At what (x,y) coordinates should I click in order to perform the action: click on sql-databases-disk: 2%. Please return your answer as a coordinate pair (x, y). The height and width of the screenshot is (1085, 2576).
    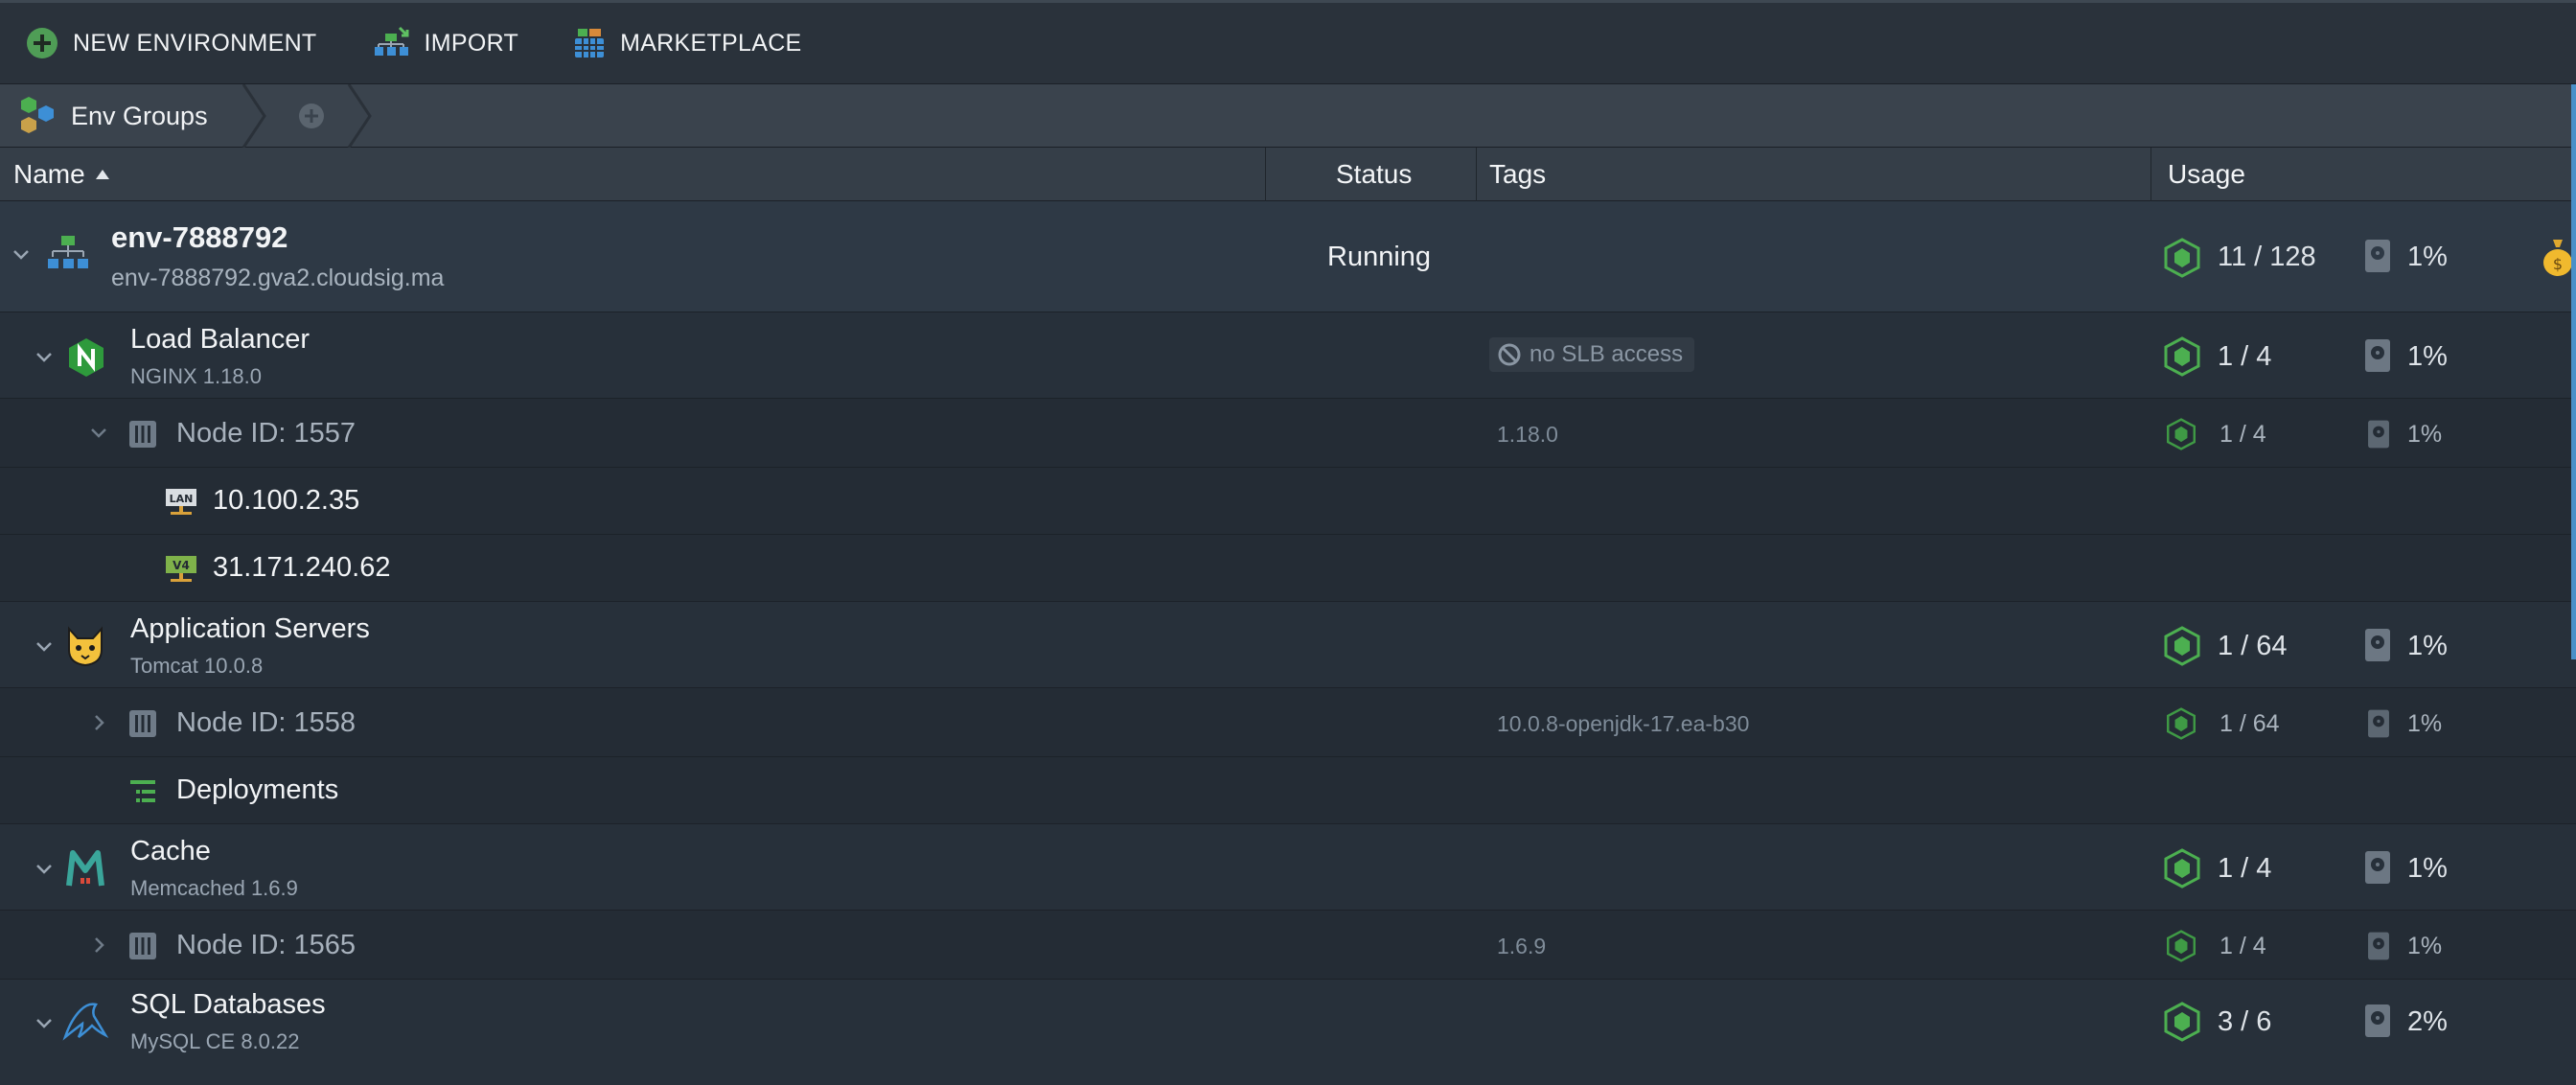
    Looking at the image, I should click on (2427, 1021).